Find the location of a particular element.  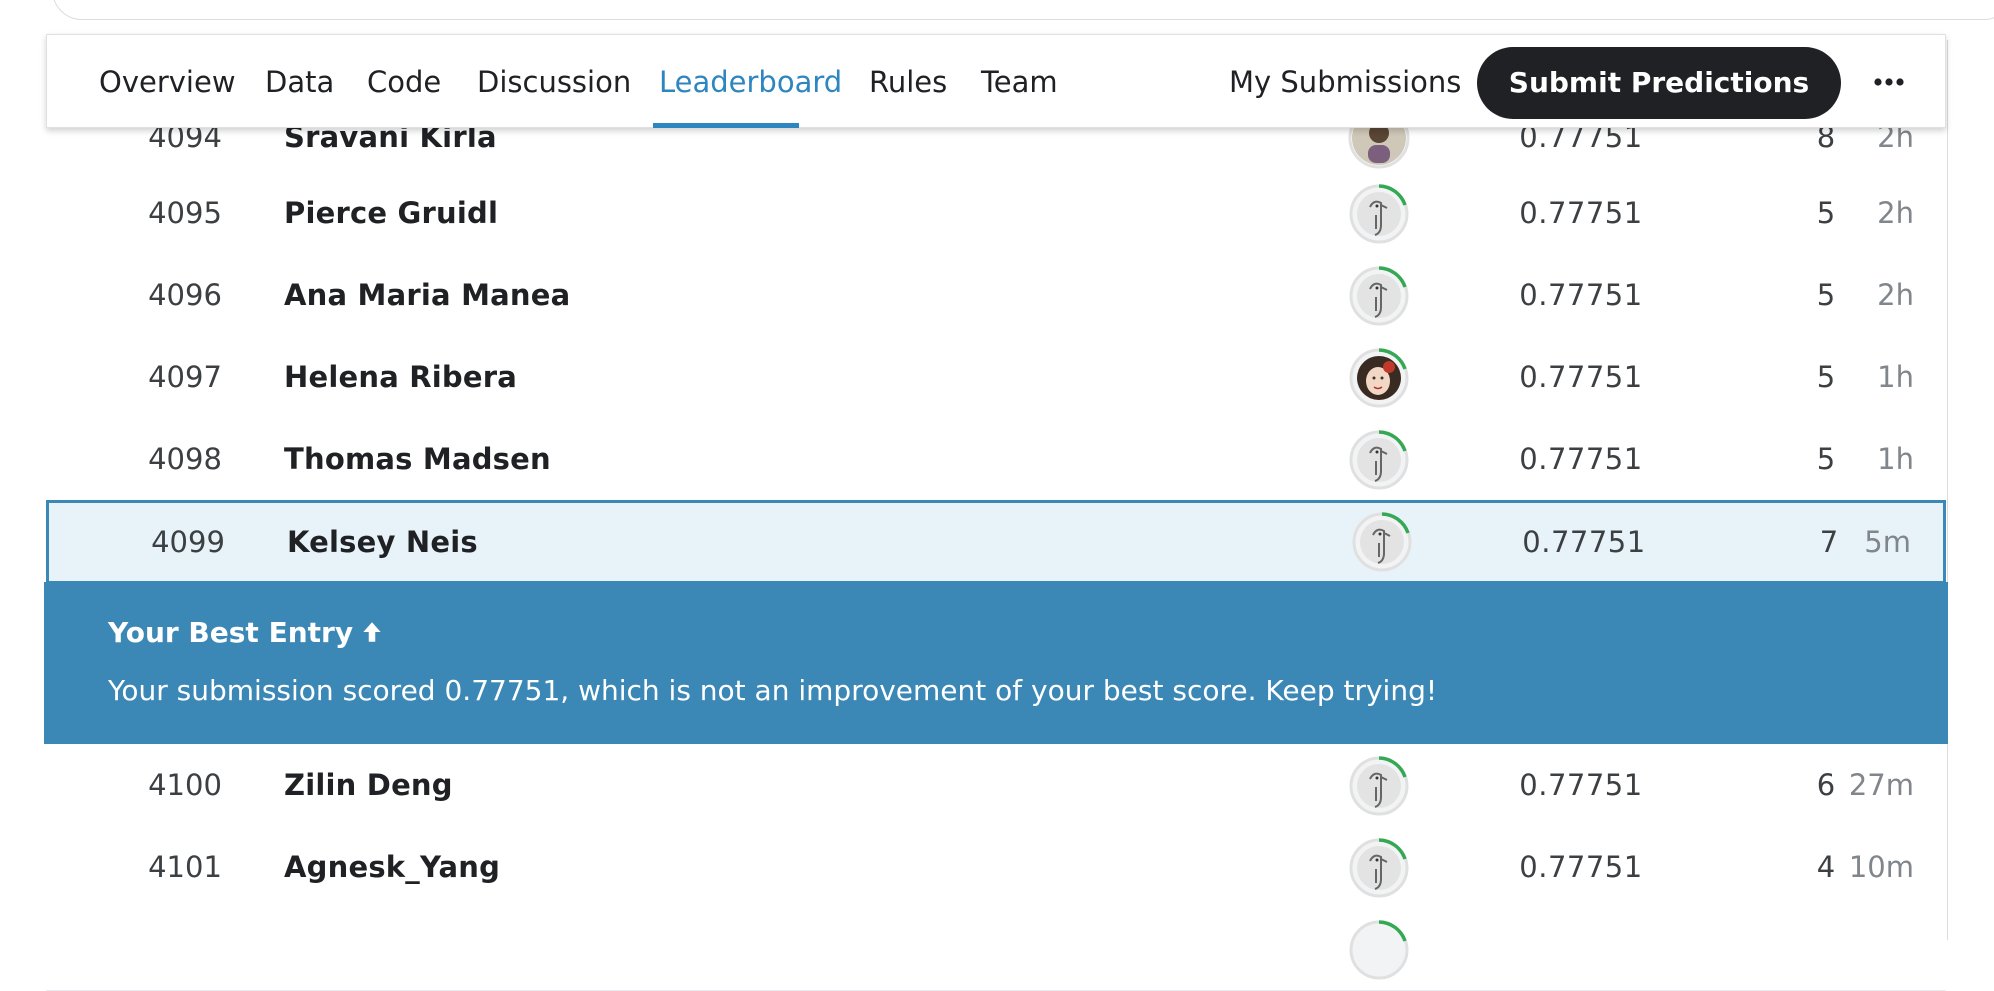

rank: 4097 is located at coordinates (185, 377).